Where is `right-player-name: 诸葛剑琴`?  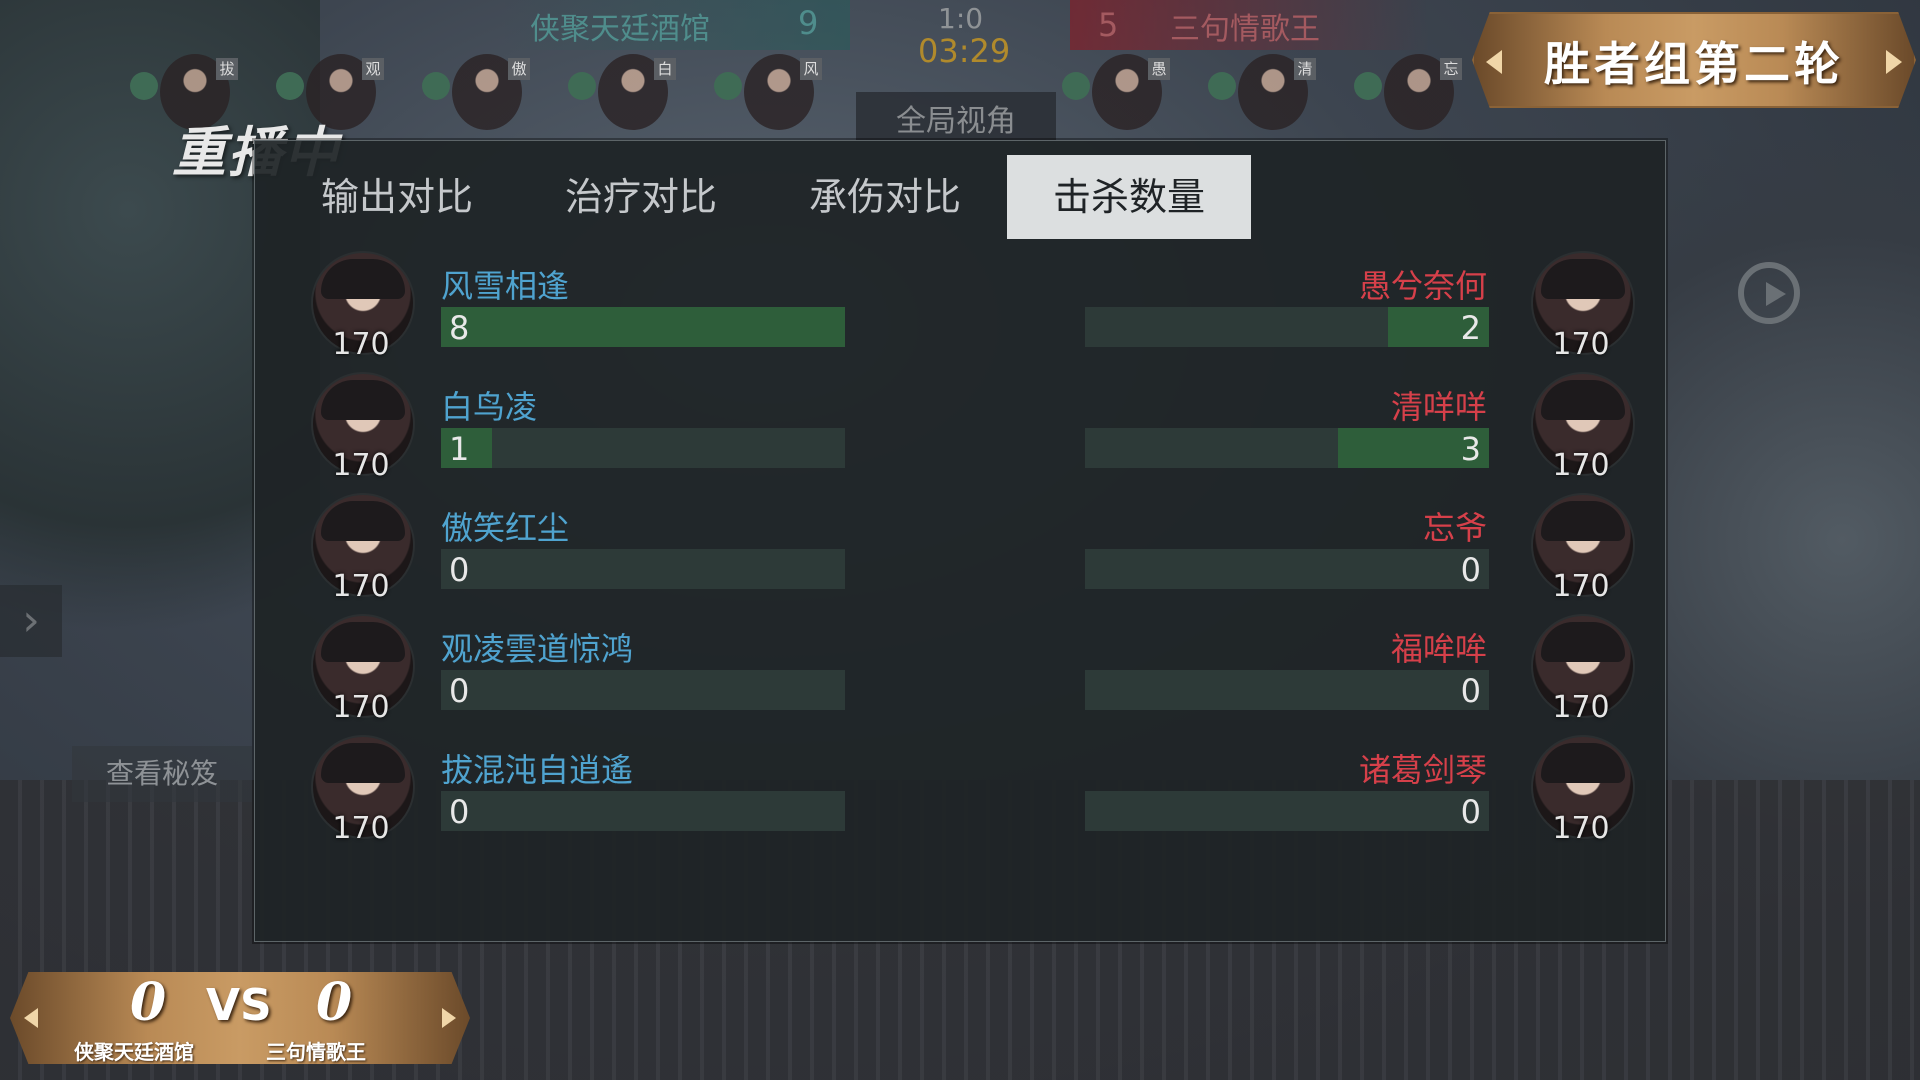
right-player-name: 诸葛剑琴 is located at coordinates (1422, 770).